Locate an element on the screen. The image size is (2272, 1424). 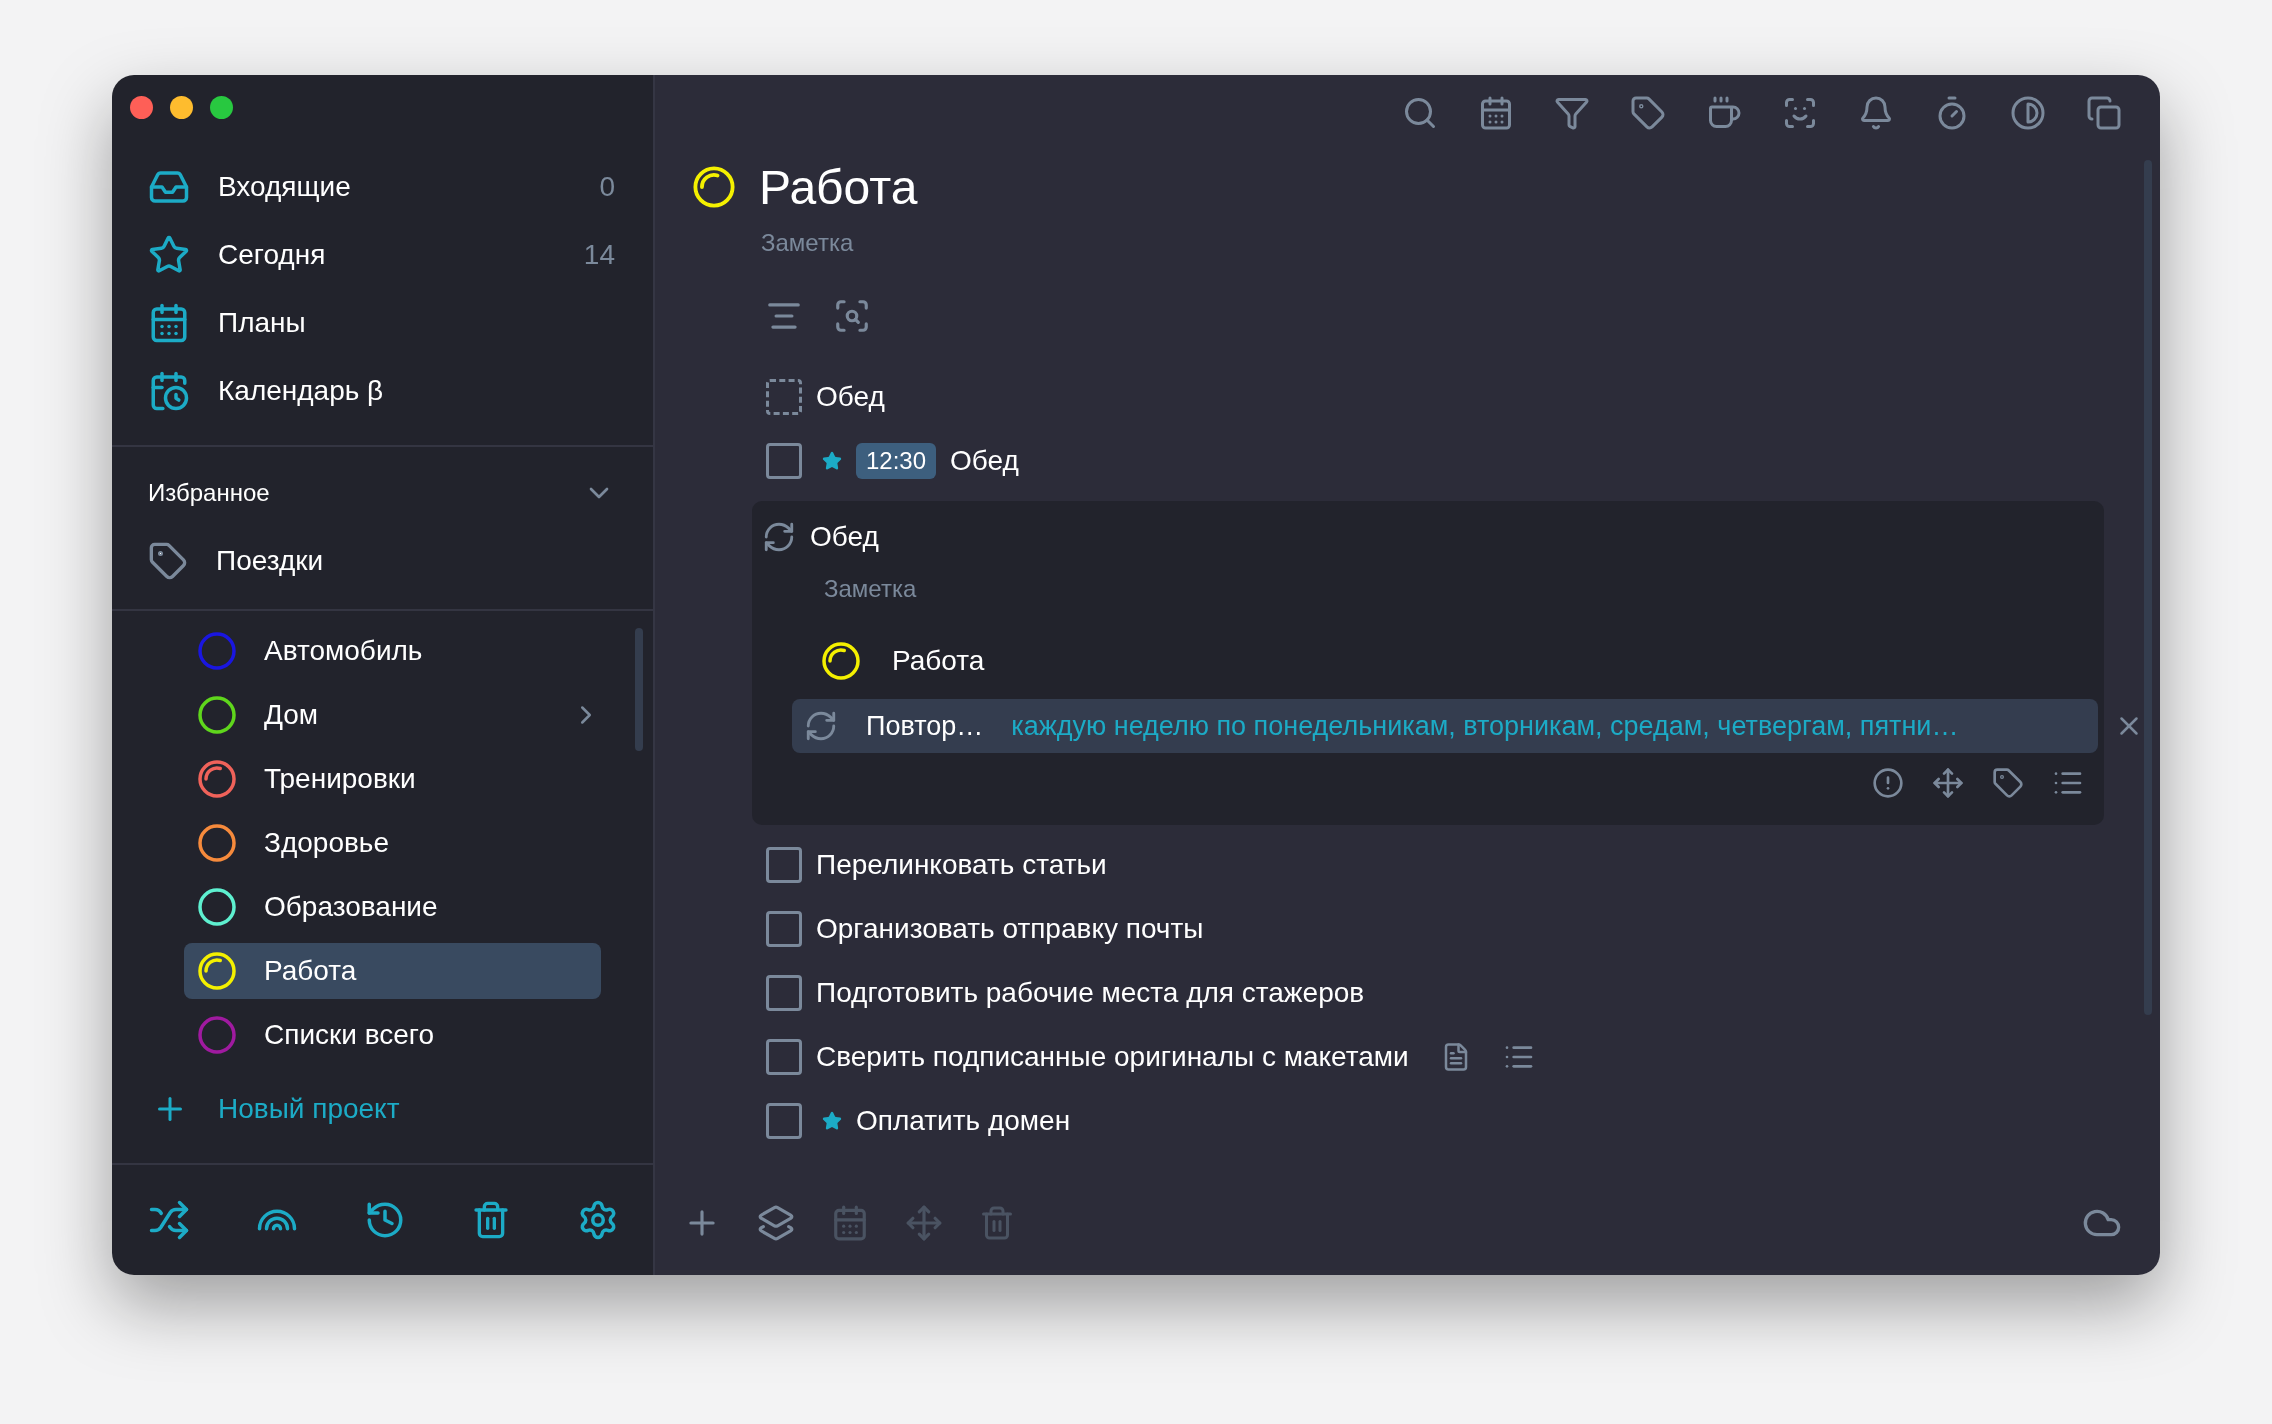
project-title: Работа is located at coordinates (838, 187).